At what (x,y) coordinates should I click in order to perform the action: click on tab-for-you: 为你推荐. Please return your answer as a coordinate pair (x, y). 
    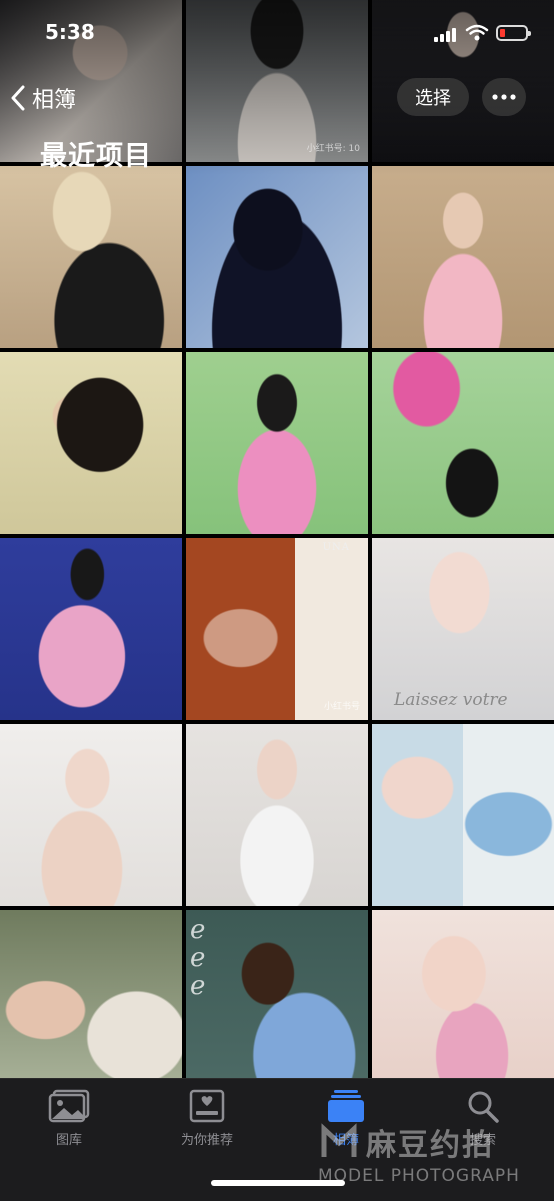
    Looking at the image, I should click on (207, 1118).